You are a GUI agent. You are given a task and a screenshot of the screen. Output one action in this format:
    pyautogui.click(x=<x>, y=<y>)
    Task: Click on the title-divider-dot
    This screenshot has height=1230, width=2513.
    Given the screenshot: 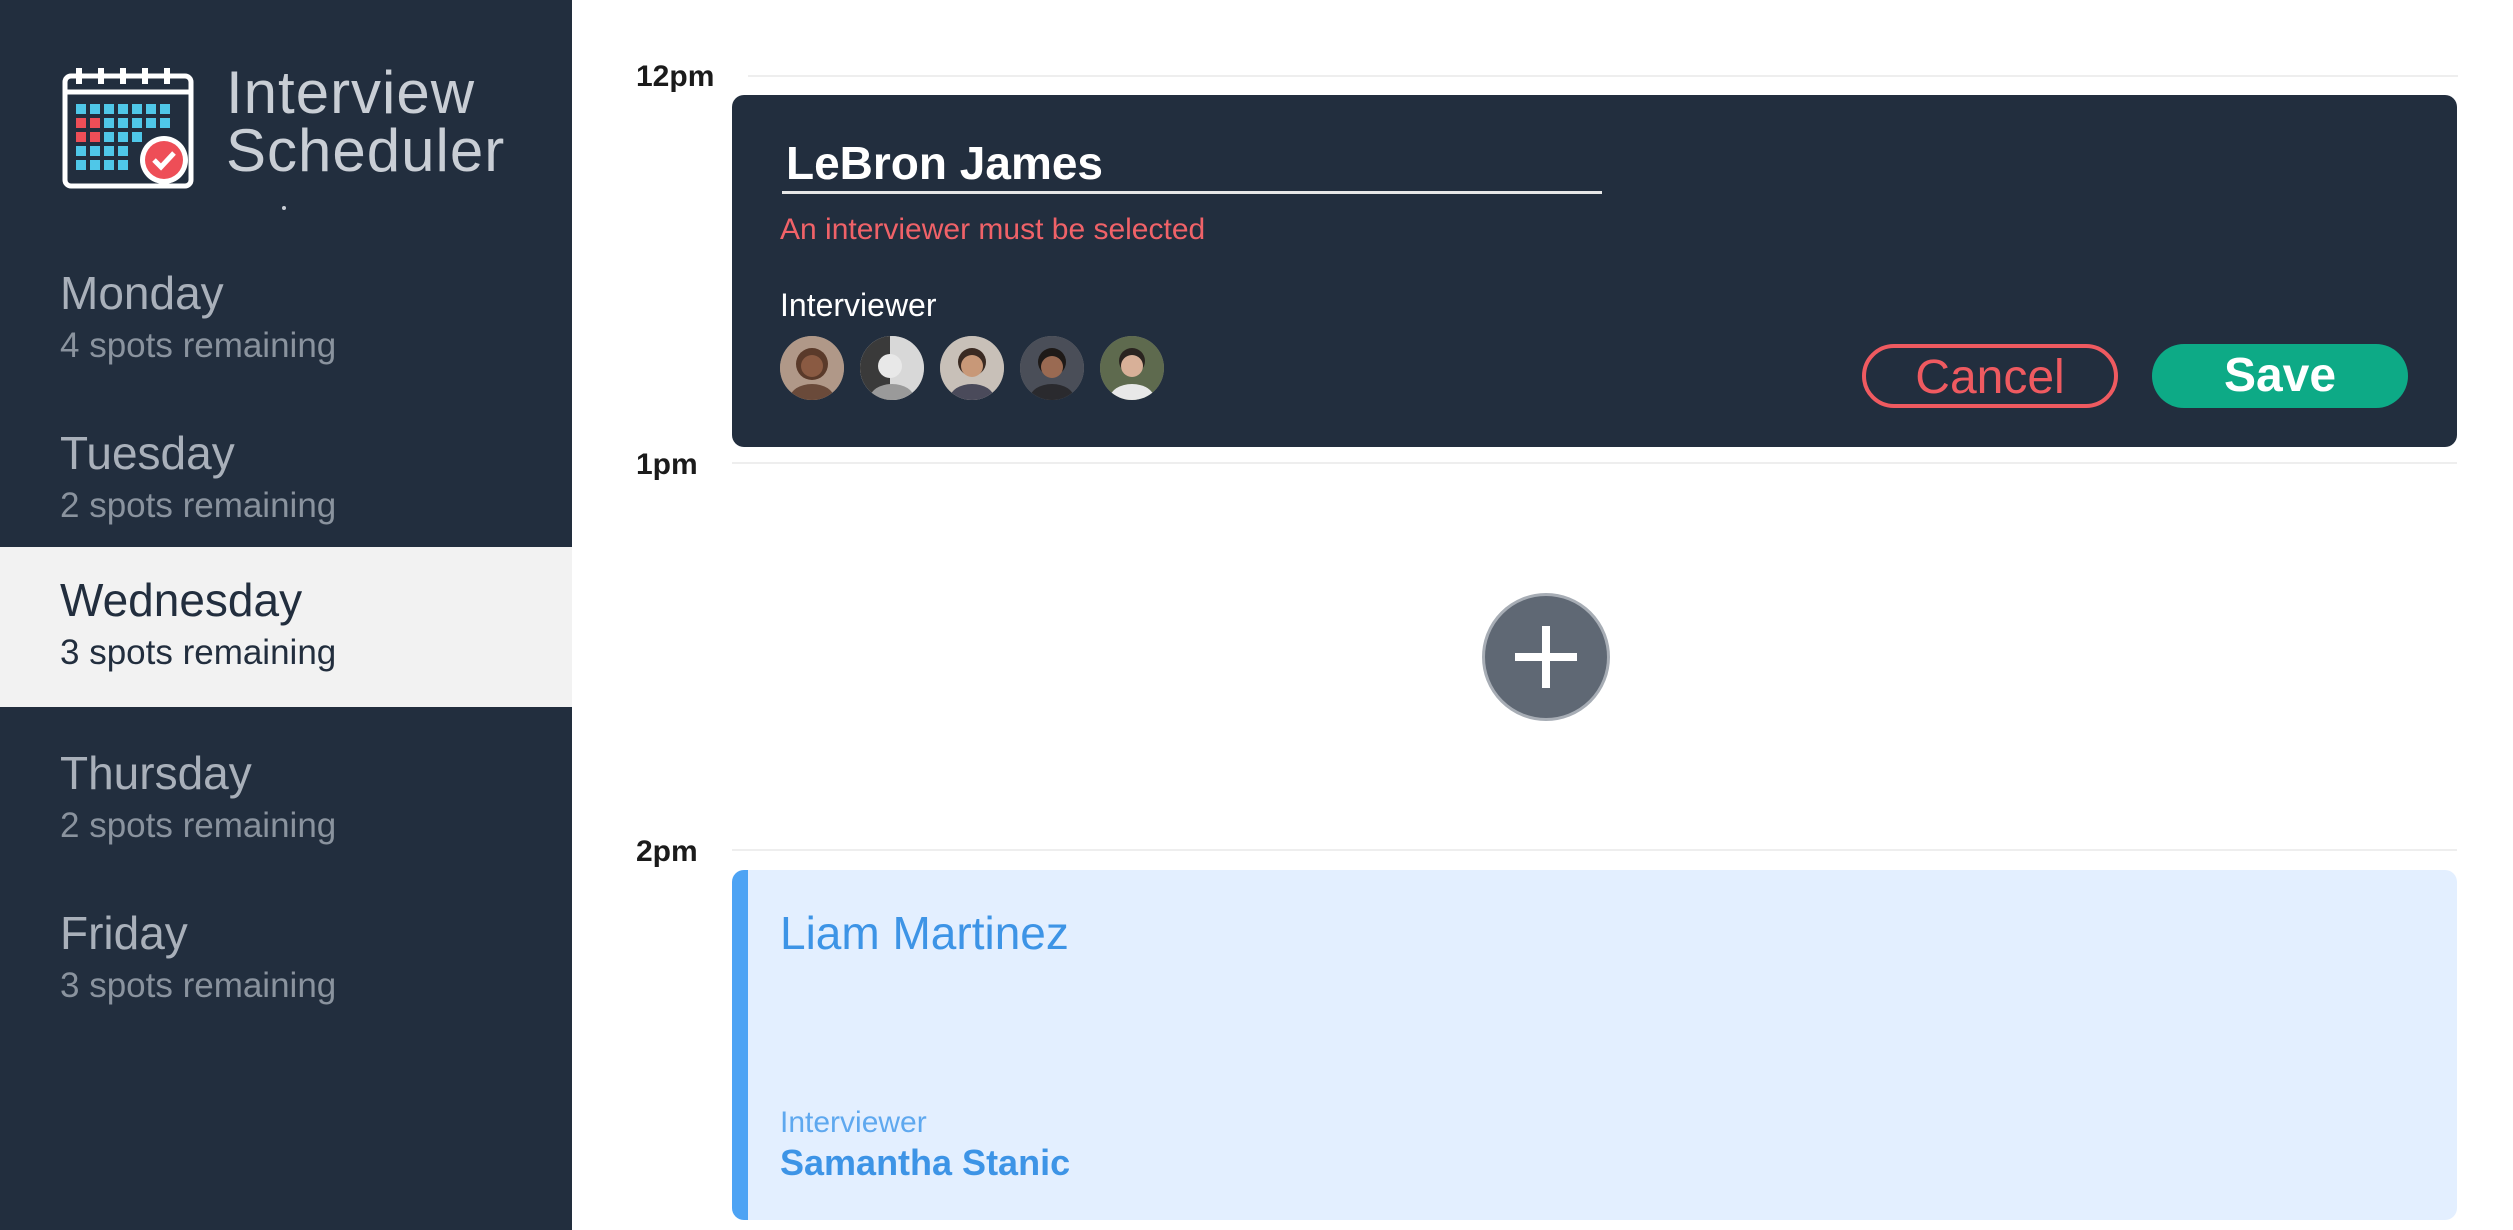 What is the action you would take?
    pyautogui.click(x=284, y=208)
    